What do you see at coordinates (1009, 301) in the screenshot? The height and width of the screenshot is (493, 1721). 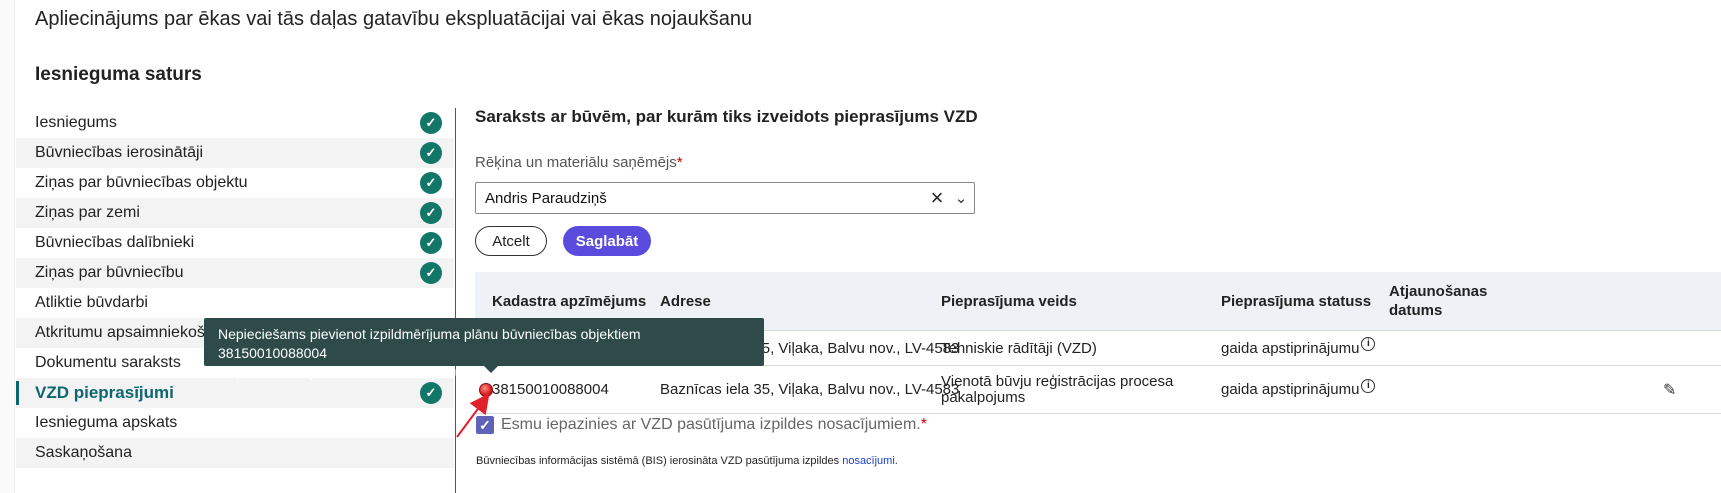 I see `header-request-type: Pieprasījuma veids` at bounding box center [1009, 301].